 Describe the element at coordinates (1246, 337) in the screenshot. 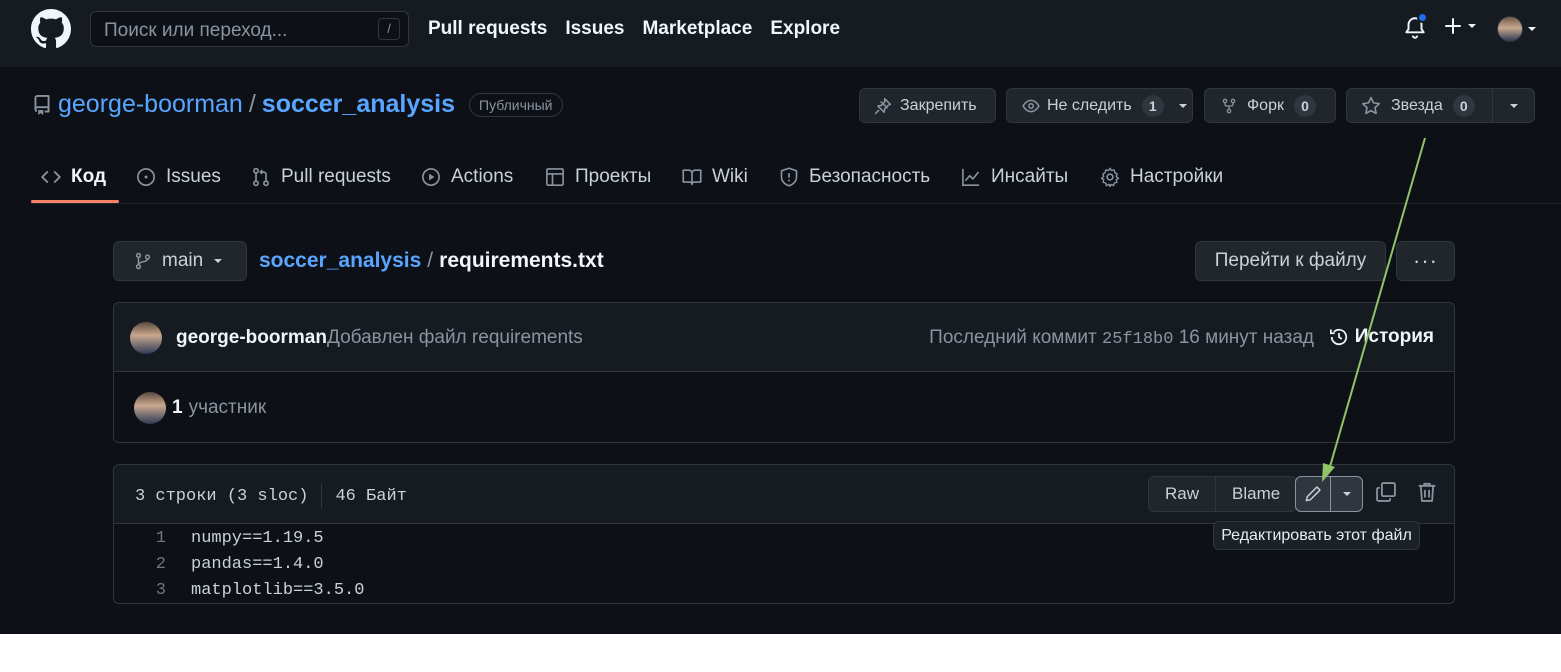

I see `commit-time: 16 минут назад` at that location.